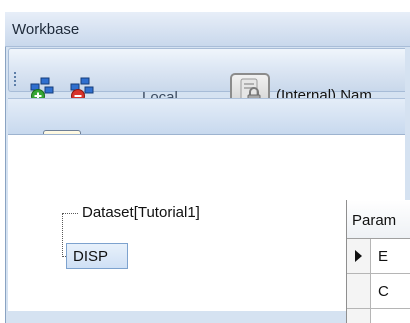 This screenshot has height=323, width=410. I want to click on current-row-indicator-icon, so click(358, 256).